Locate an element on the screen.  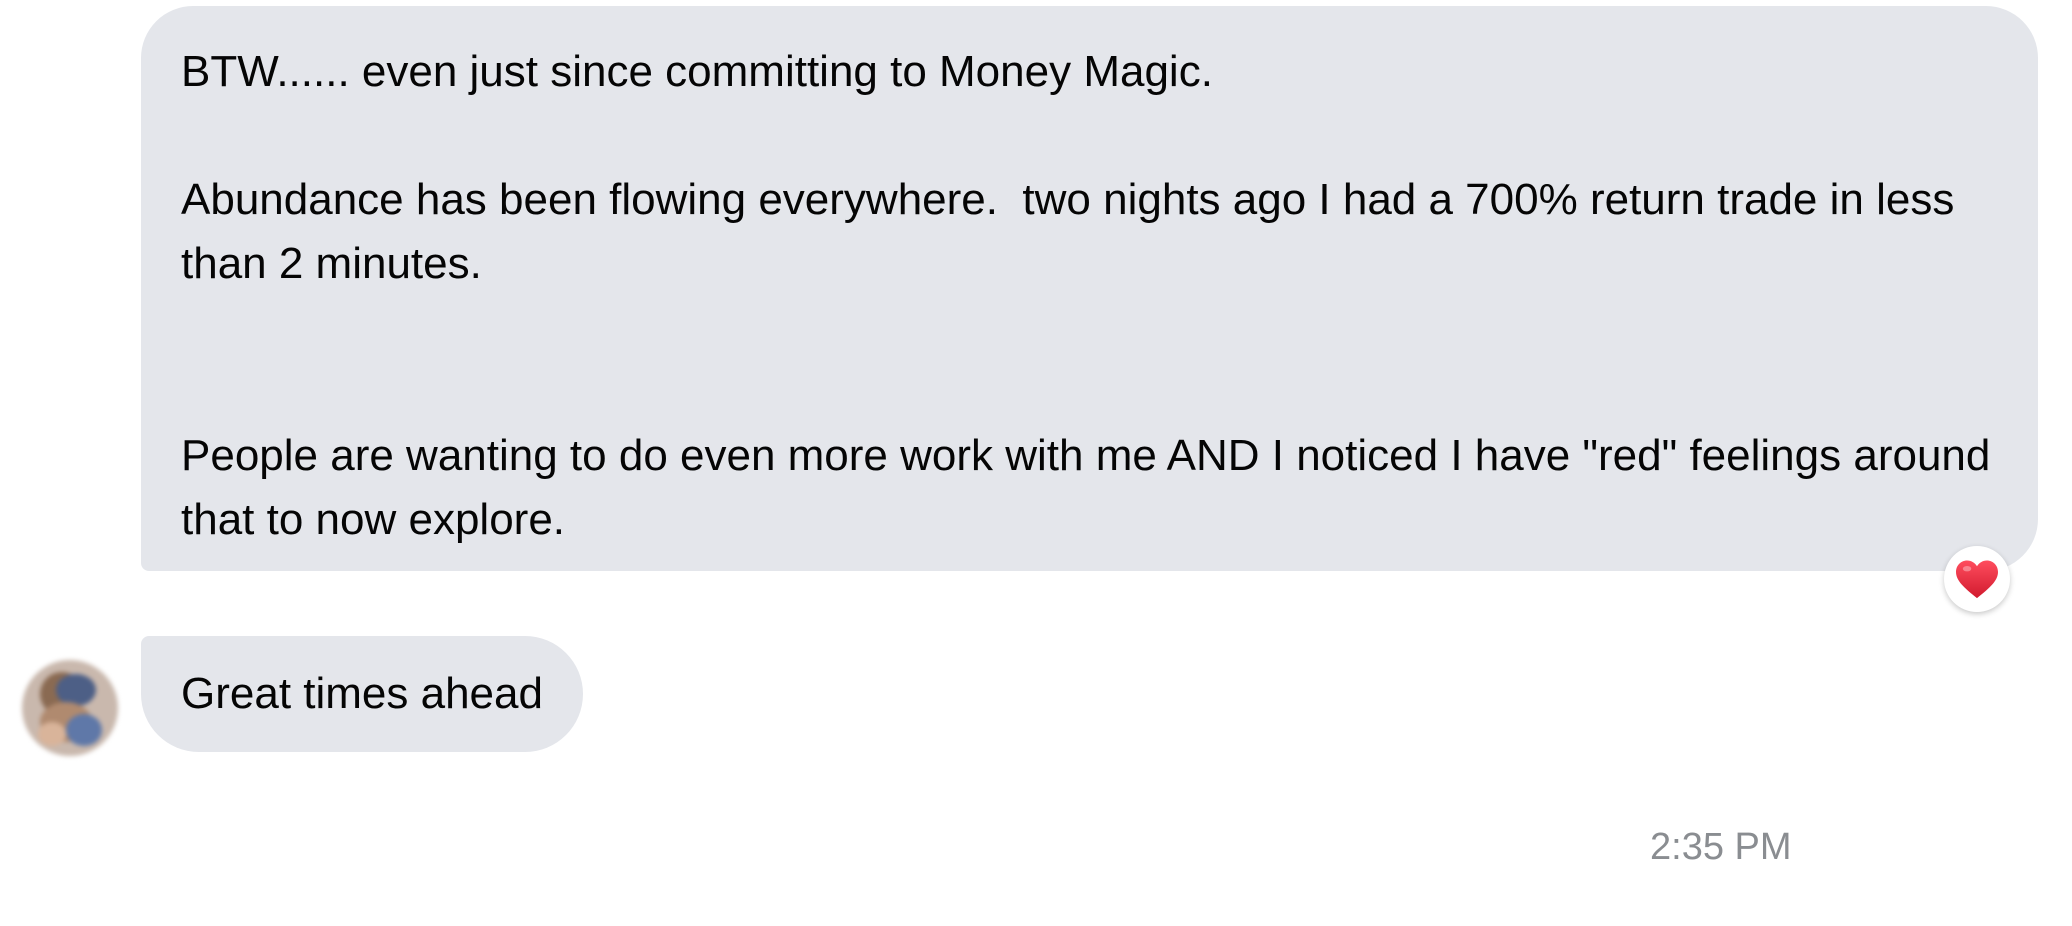
avatar-image is located at coordinates (70, 708).